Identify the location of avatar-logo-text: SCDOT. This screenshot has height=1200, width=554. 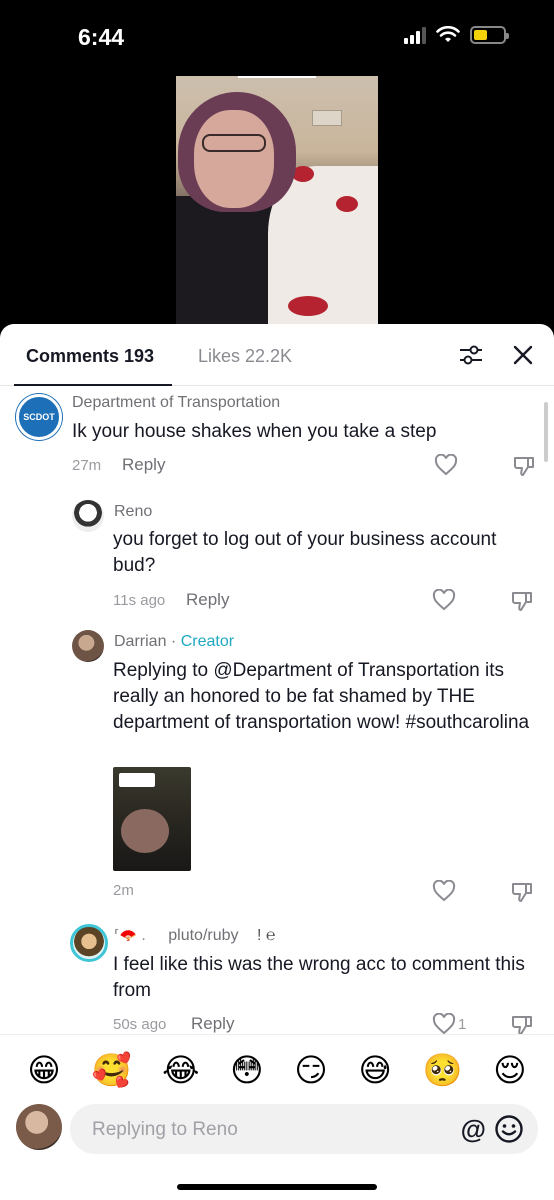
(39, 417).